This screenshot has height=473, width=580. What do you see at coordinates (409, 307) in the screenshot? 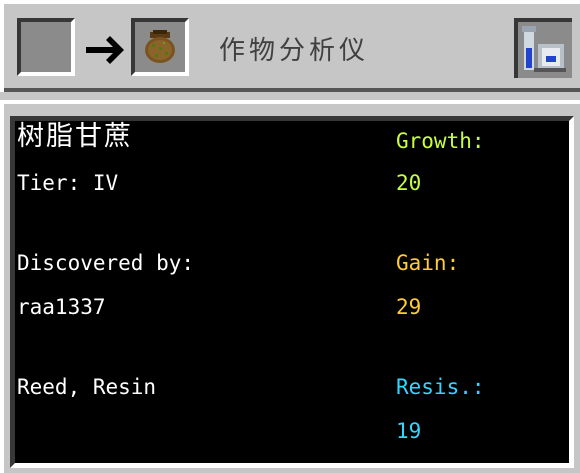
I see `gain-value: 29` at bounding box center [409, 307].